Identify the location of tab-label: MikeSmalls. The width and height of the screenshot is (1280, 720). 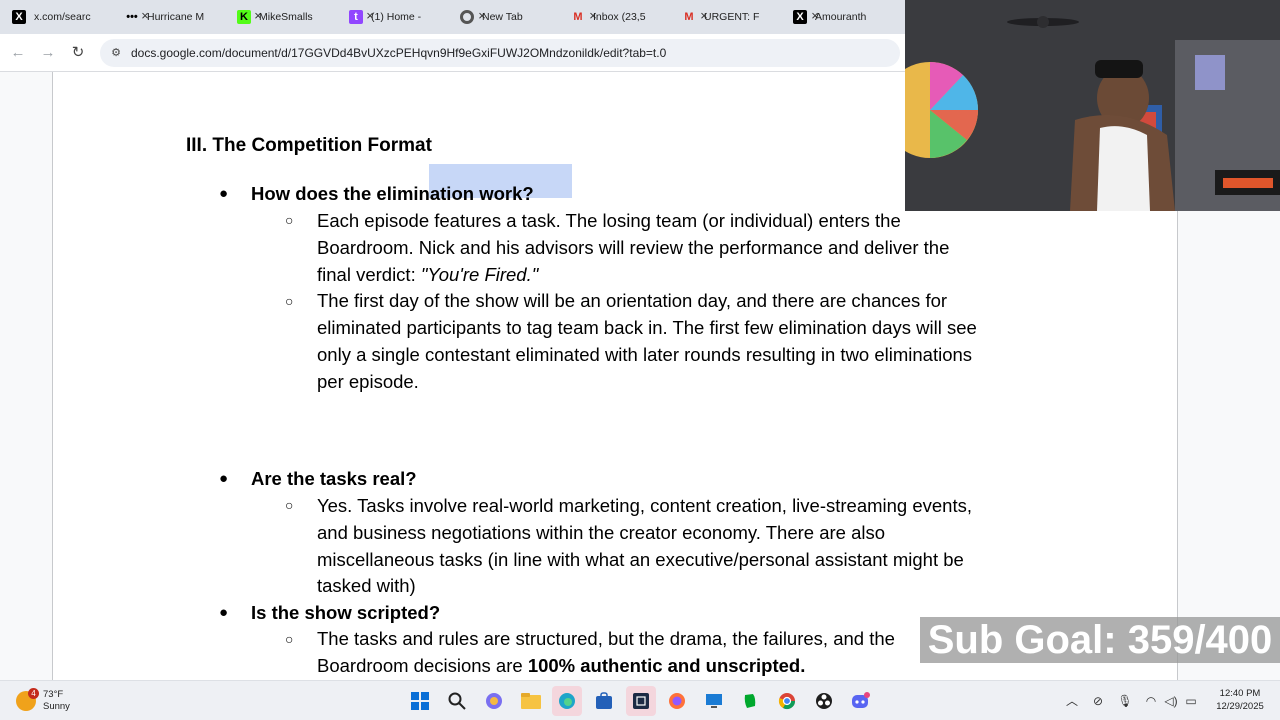
(286, 17).